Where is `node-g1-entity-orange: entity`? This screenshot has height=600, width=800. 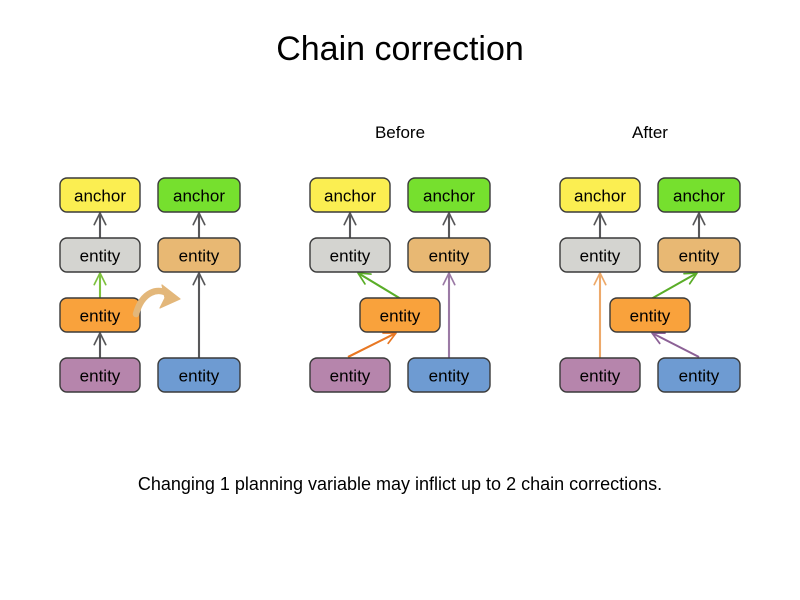 node-g1-entity-orange: entity is located at coordinates (100, 315).